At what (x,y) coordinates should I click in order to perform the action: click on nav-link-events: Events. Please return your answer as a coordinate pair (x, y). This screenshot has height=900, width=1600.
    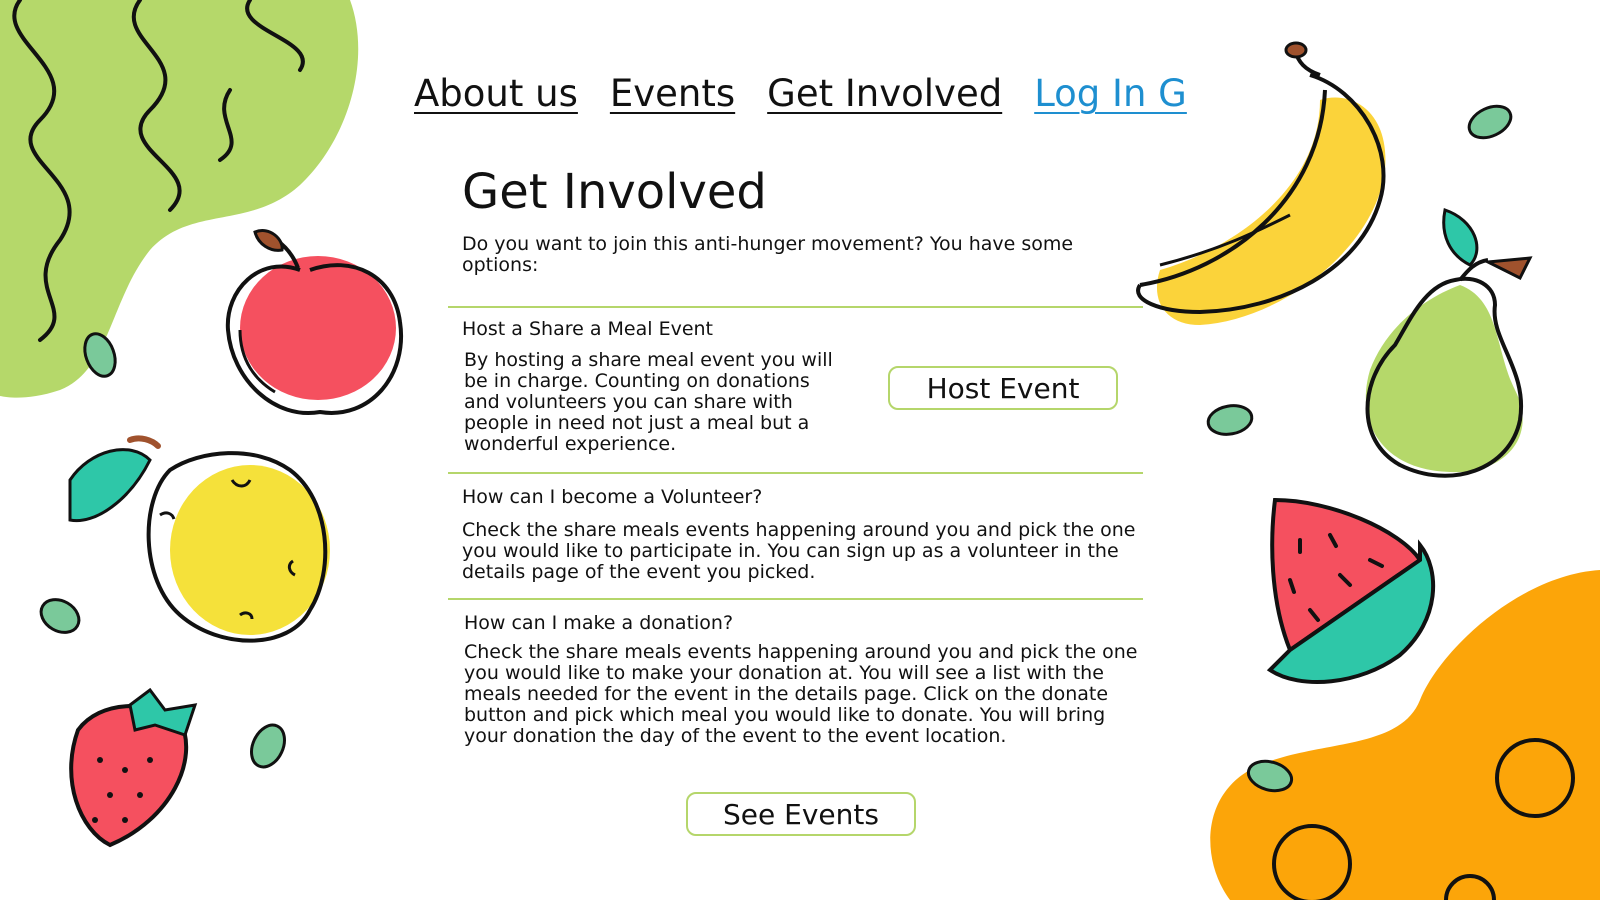
    Looking at the image, I should click on (672, 93).